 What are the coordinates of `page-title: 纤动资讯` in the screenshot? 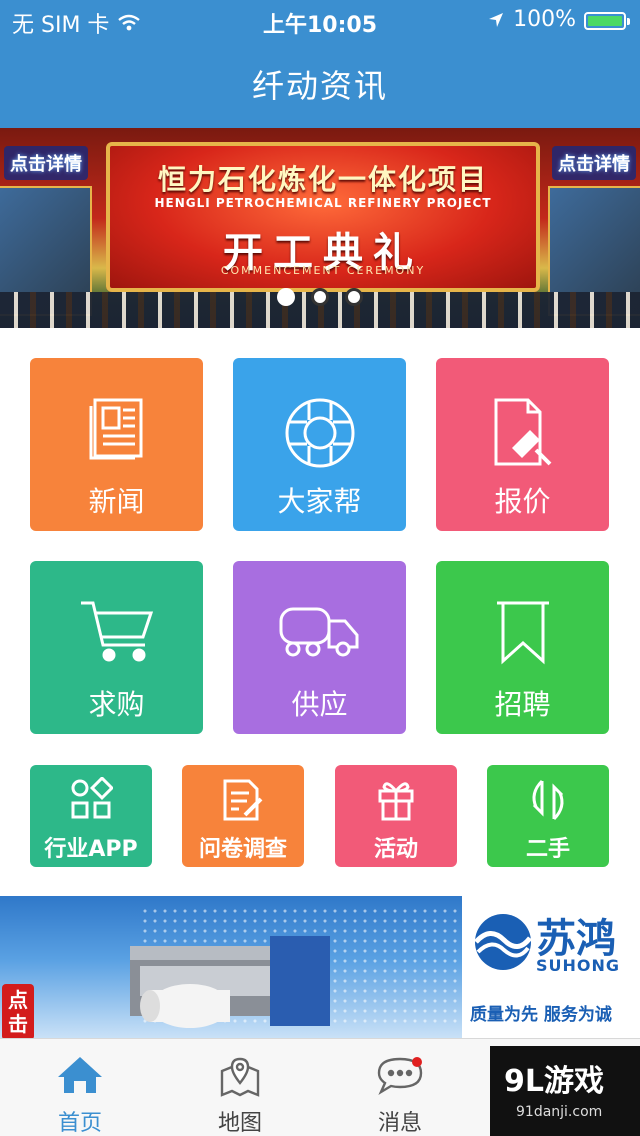 It's located at (319, 86).